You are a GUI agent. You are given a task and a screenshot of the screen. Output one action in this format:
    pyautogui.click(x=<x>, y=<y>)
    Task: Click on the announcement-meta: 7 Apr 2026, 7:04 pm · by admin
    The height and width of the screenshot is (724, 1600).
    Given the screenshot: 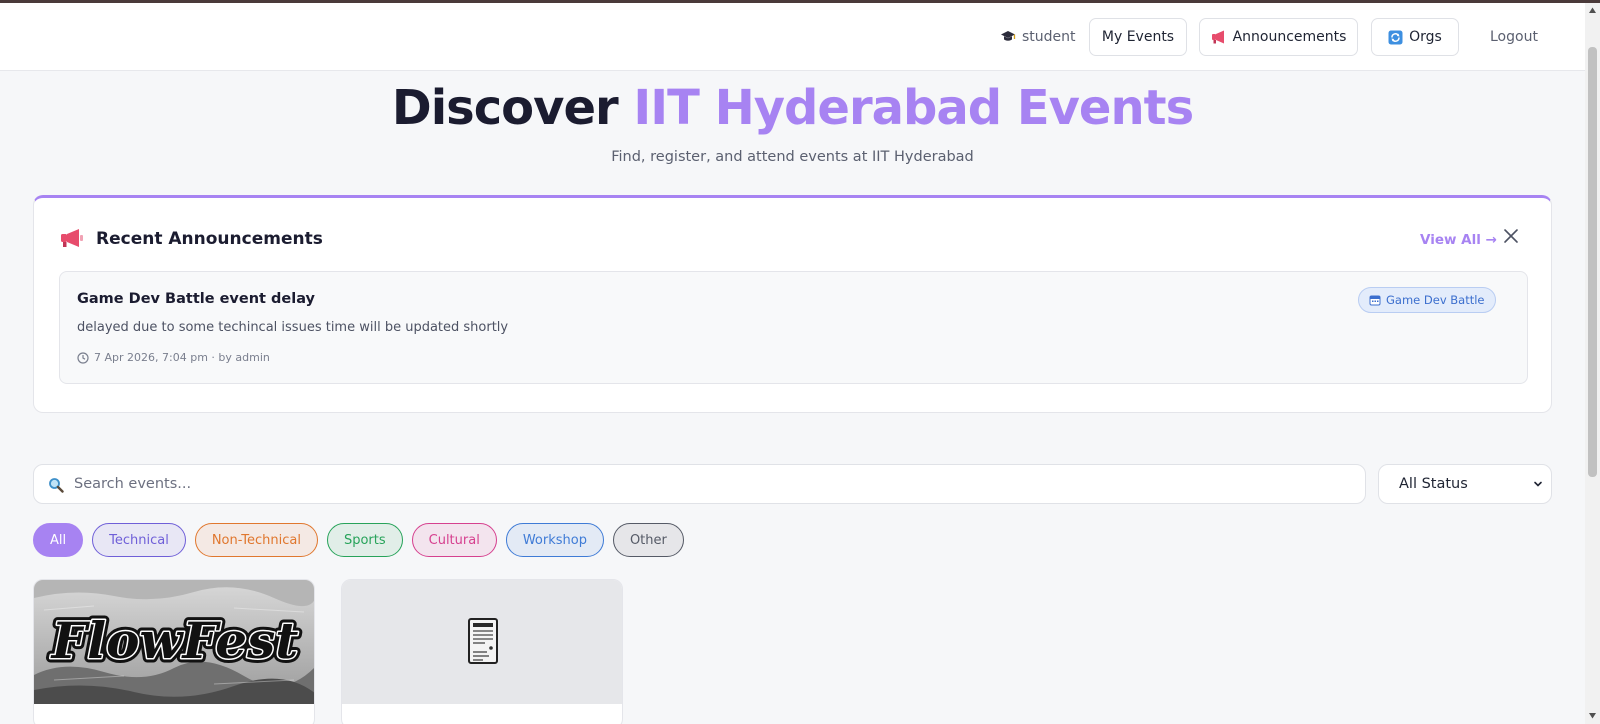 What is the action you would take?
    pyautogui.click(x=173, y=357)
    